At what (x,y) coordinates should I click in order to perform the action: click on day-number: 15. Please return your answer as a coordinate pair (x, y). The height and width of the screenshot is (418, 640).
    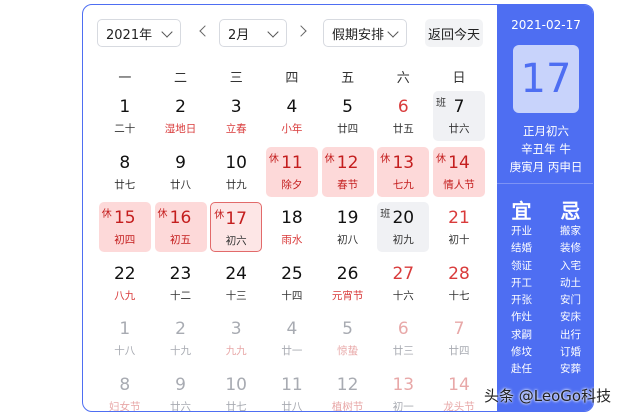
    Looking at the image, I should click on (124, 218).